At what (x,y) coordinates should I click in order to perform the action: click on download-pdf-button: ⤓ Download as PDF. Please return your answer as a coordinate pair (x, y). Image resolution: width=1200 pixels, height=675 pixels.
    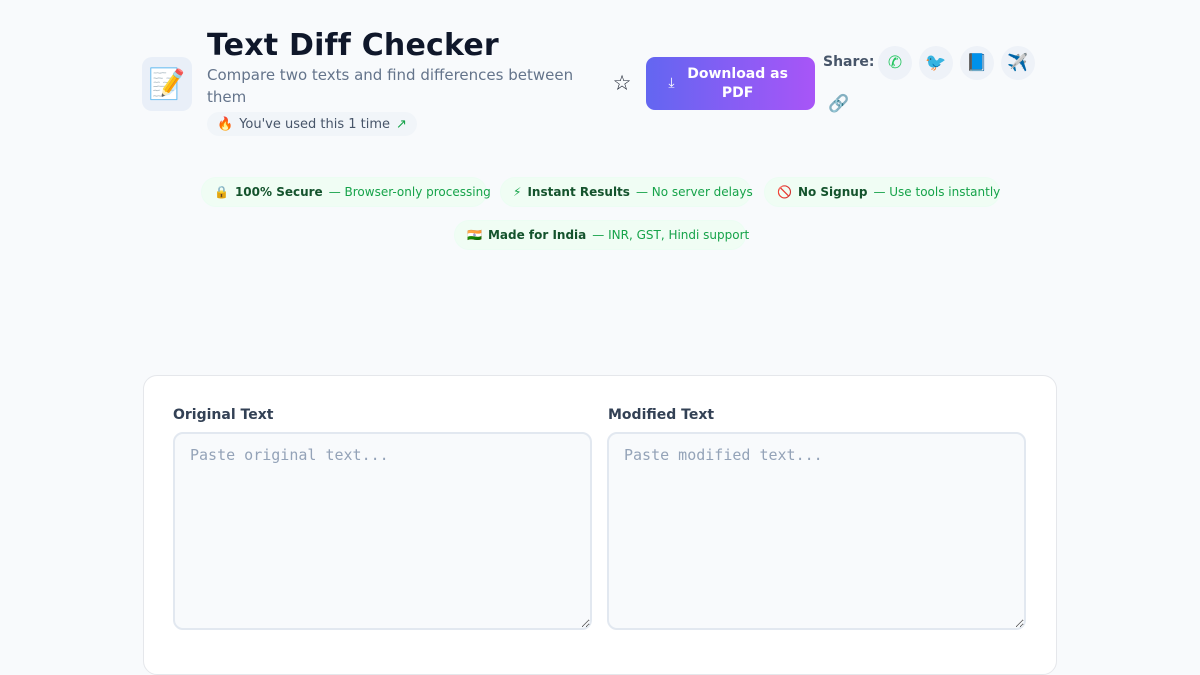
    Looking at the image, I should click on (730, 83).